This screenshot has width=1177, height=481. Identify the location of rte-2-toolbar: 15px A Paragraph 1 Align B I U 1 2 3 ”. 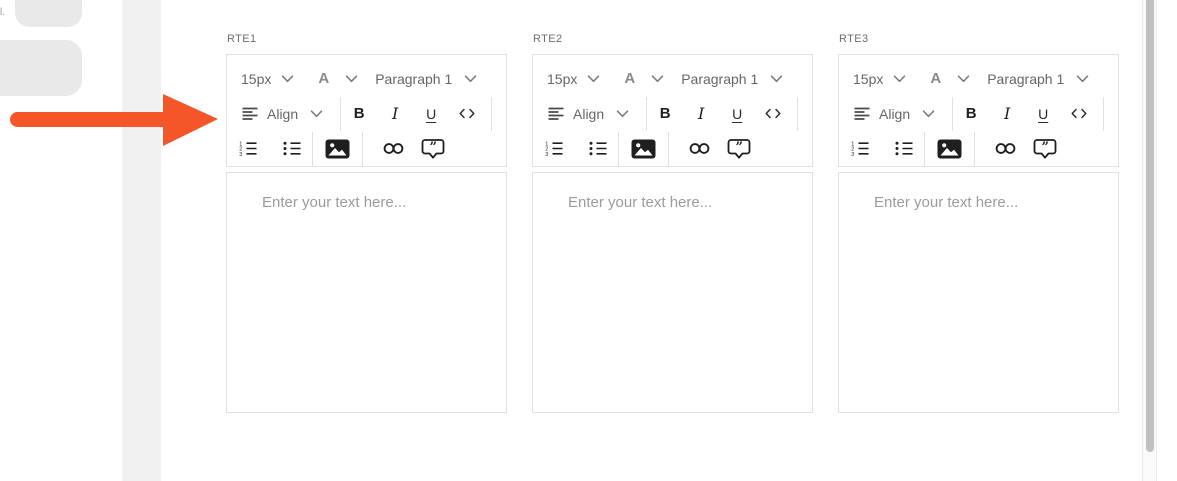
(672, 110).